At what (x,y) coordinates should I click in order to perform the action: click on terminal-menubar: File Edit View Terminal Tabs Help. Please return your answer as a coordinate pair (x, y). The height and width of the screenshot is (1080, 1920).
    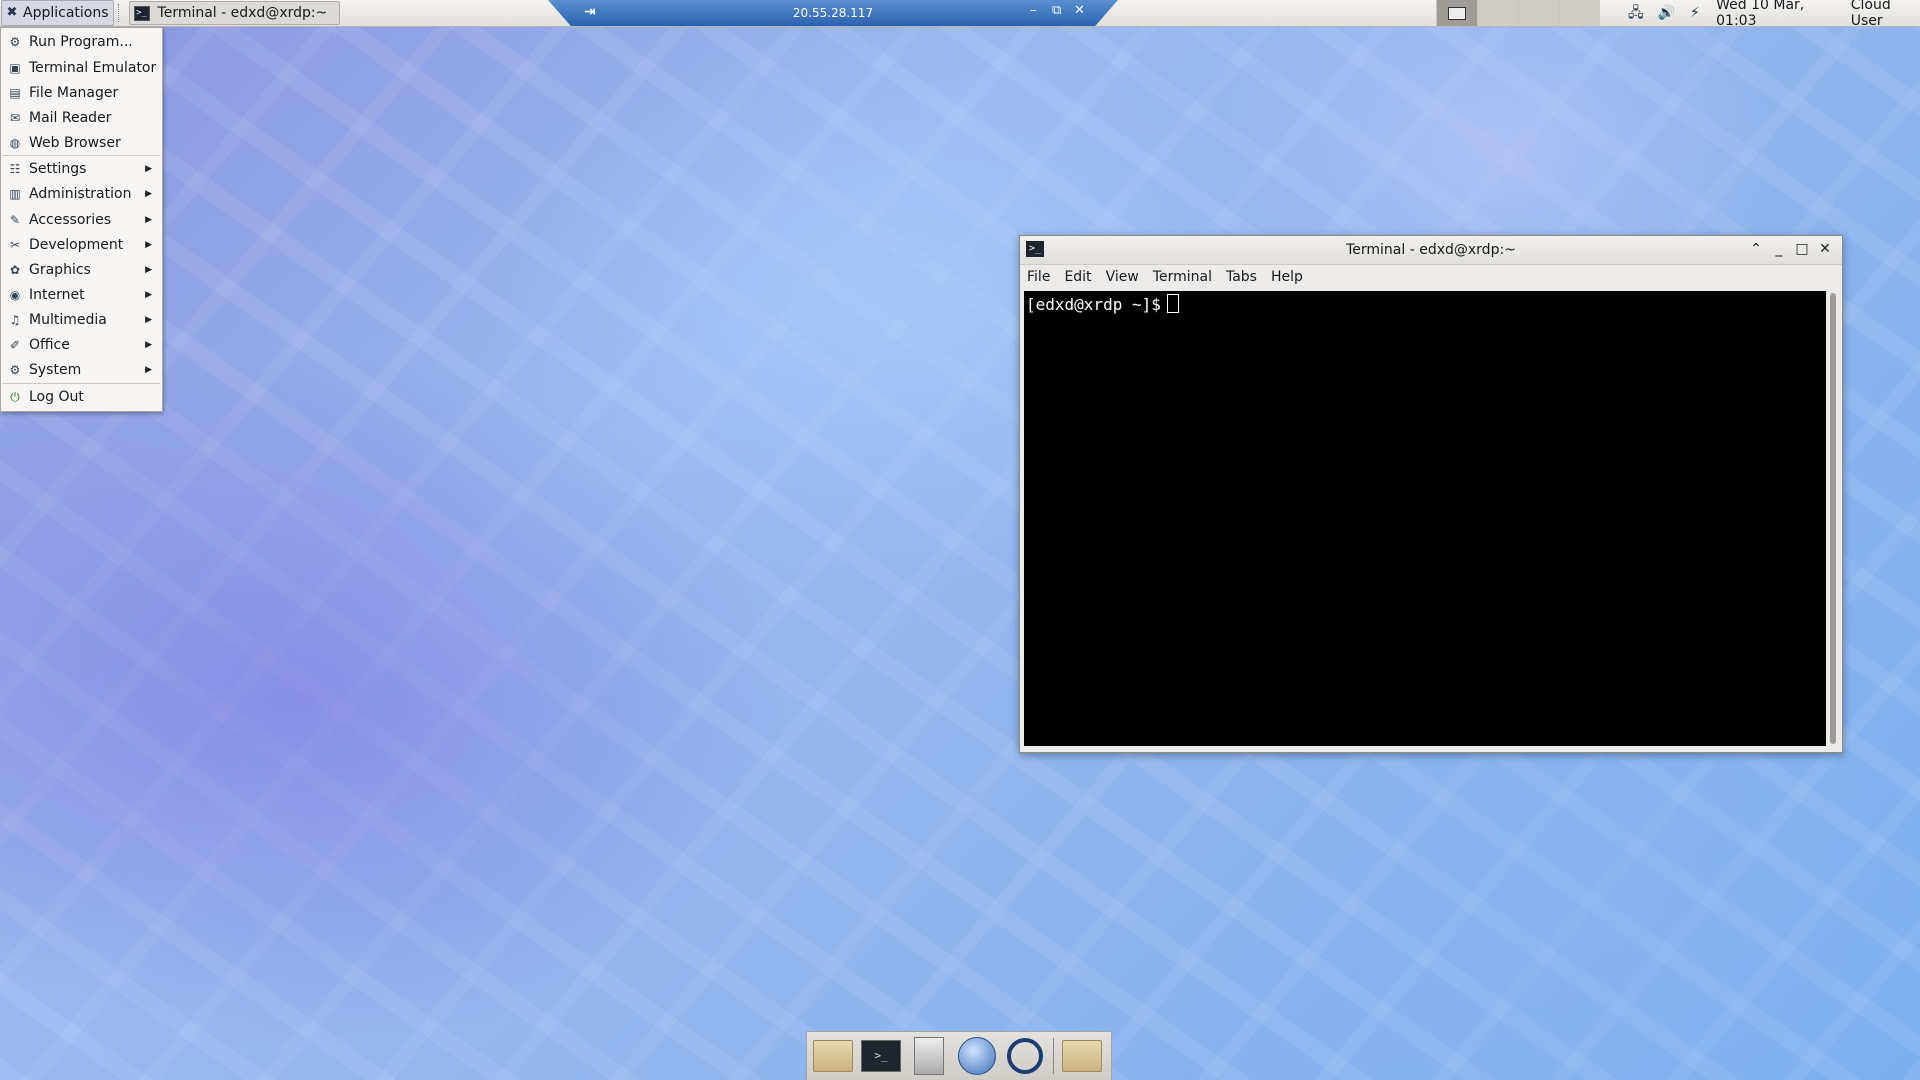
    Looking at the image, I should click on (1431, 277).